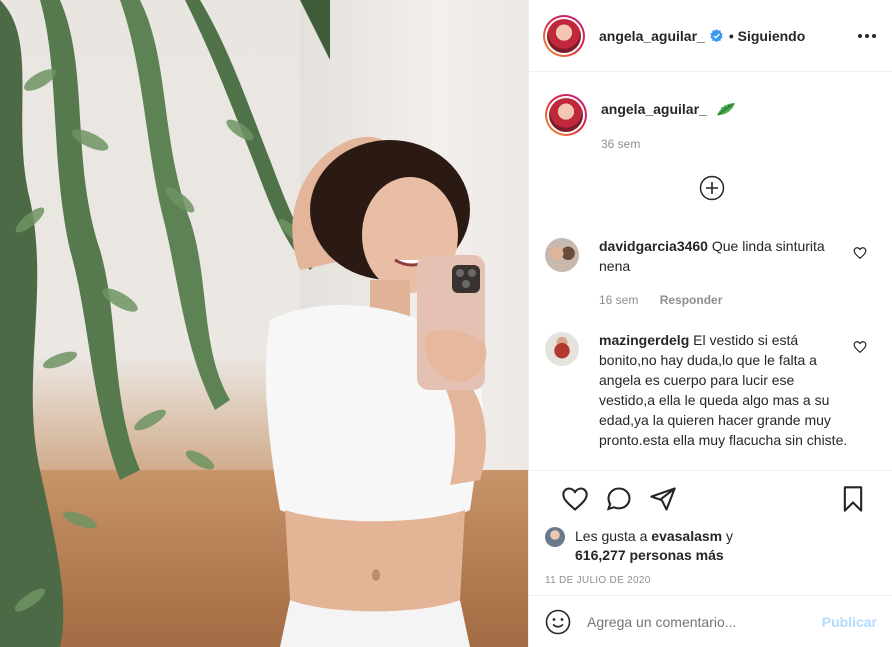 The image size is (892, 647). I want to click on reply-button: Responder, so click(691, 300).